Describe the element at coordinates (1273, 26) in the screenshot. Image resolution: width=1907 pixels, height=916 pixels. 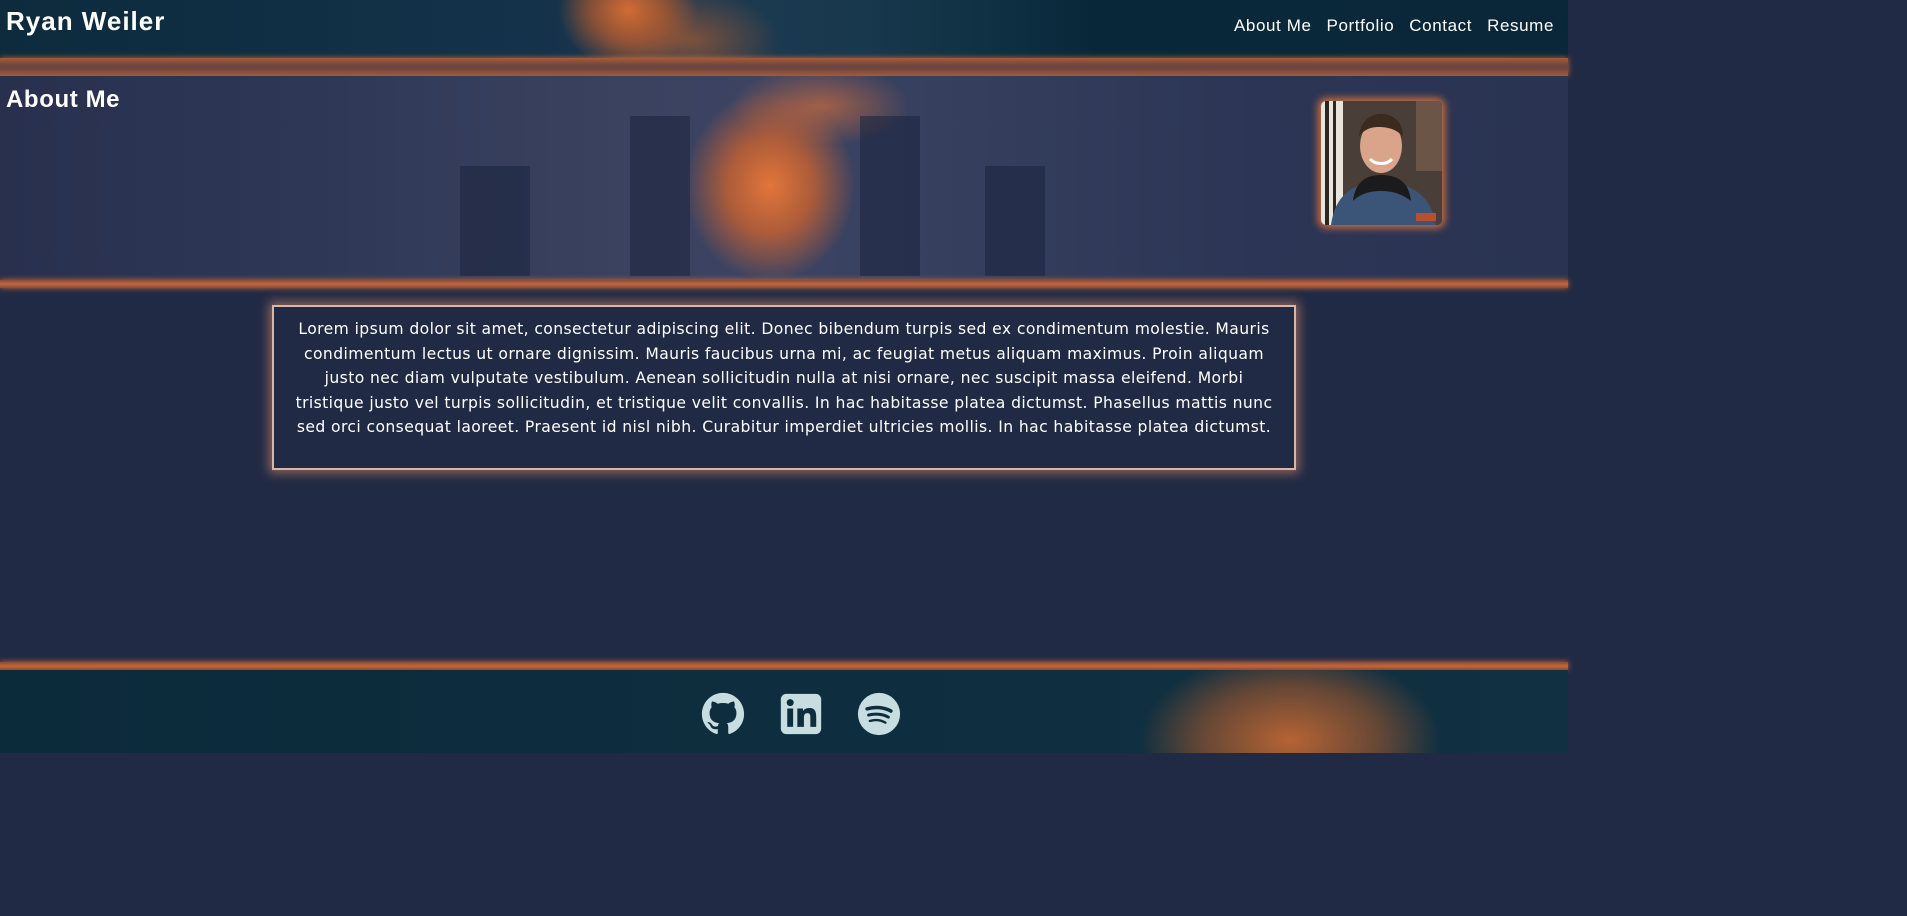
I see `nav-link-about-me: About Me` at that location.